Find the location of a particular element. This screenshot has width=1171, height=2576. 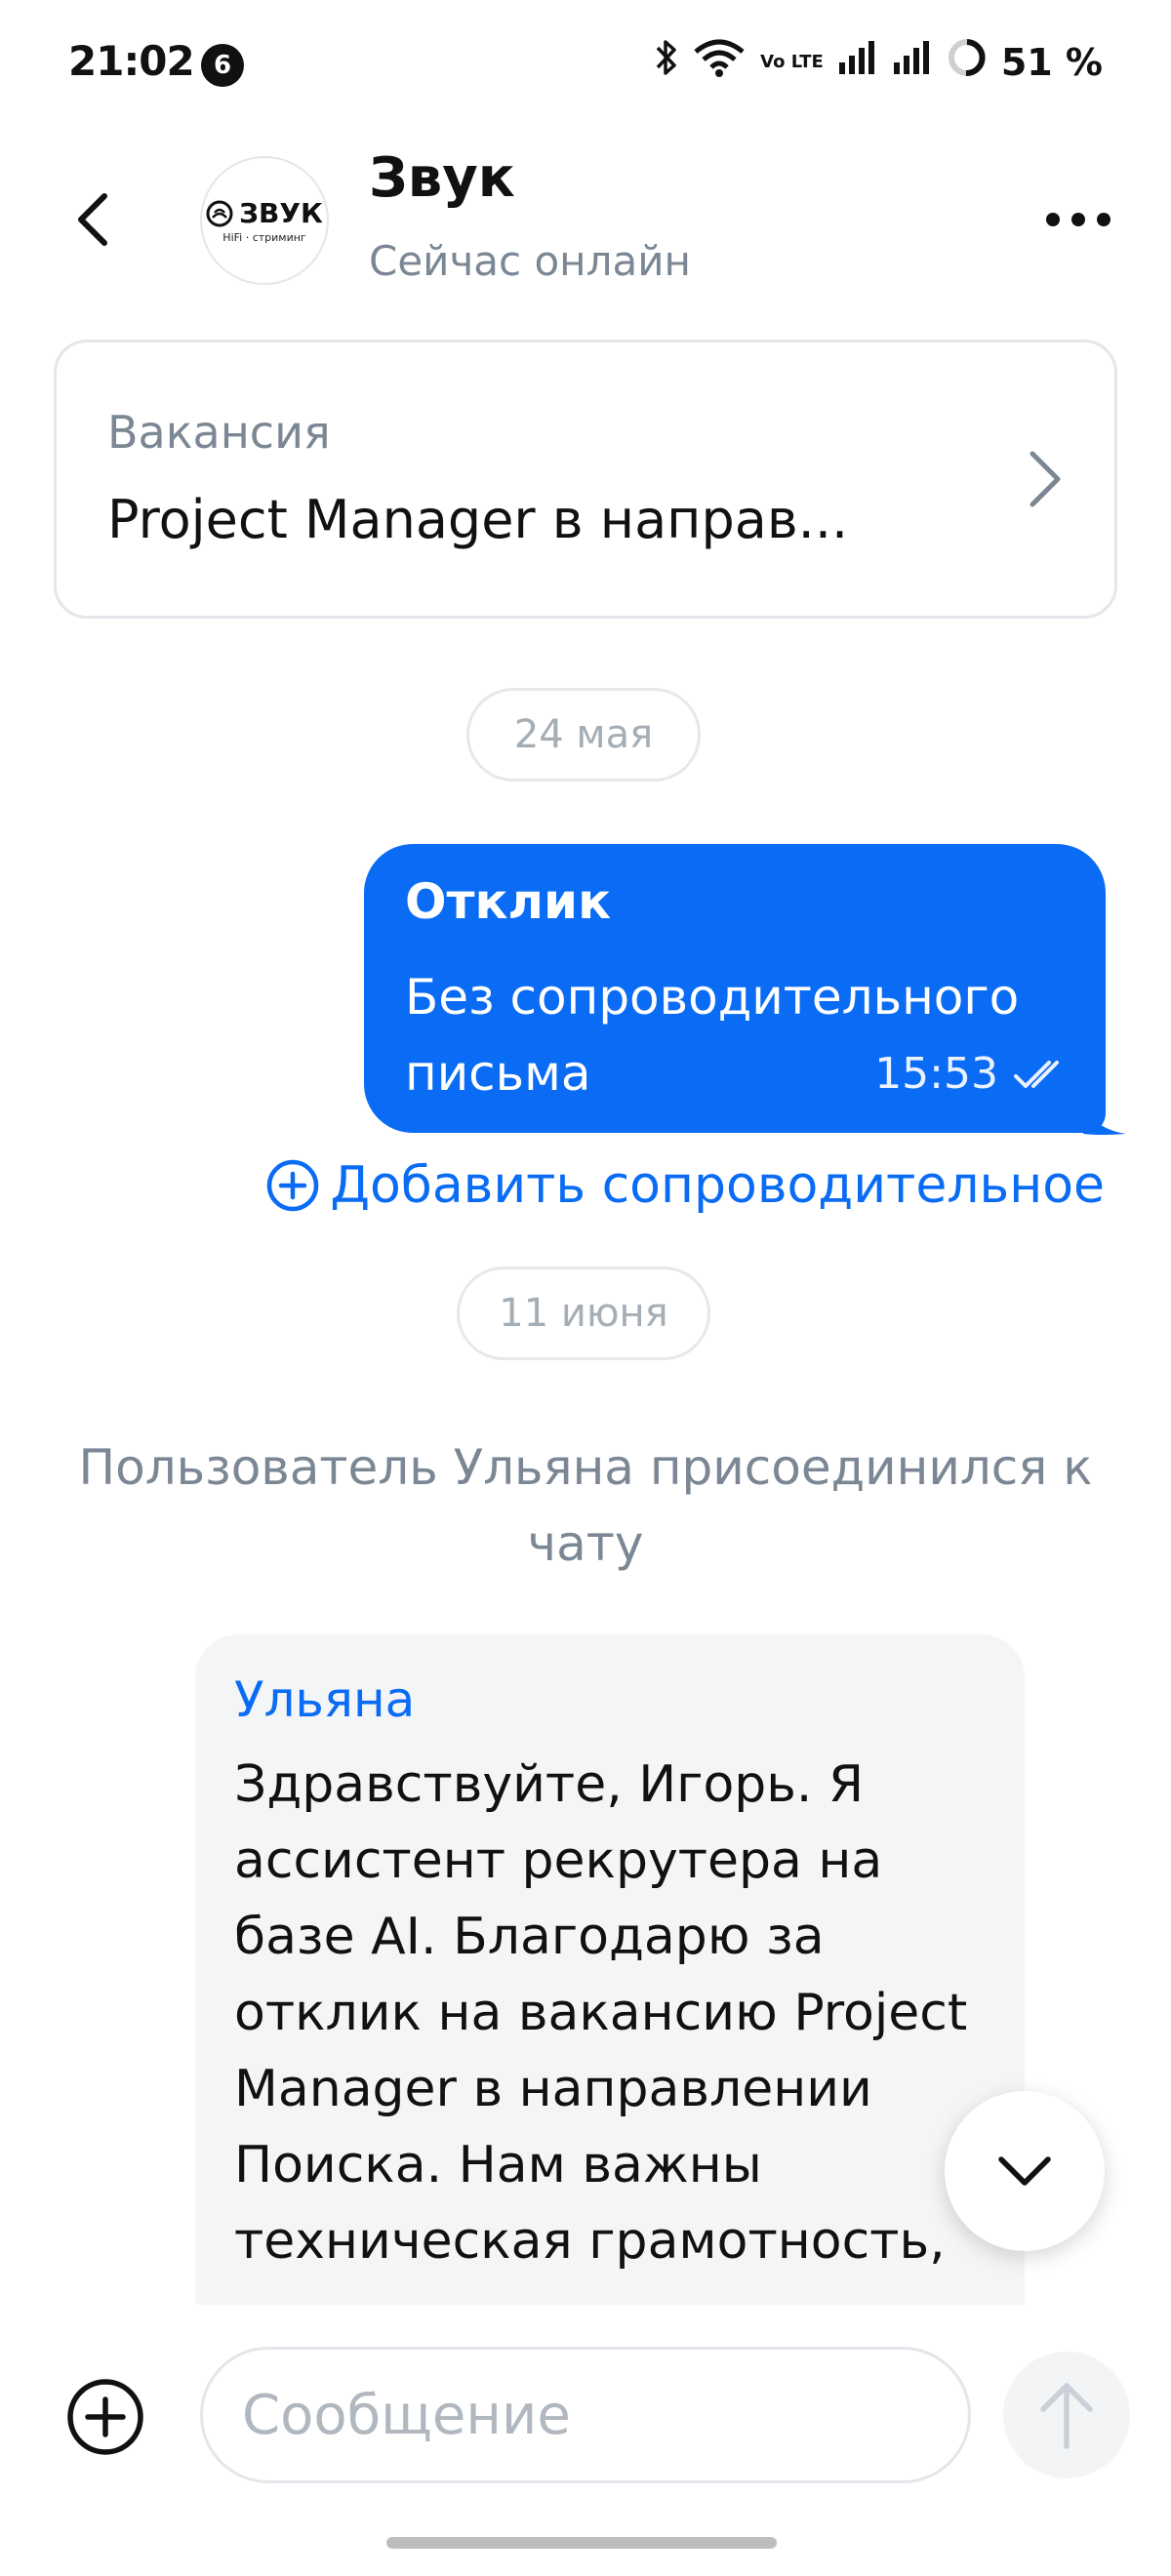

chevron-right-icon is located at coordinates (1044, 481).